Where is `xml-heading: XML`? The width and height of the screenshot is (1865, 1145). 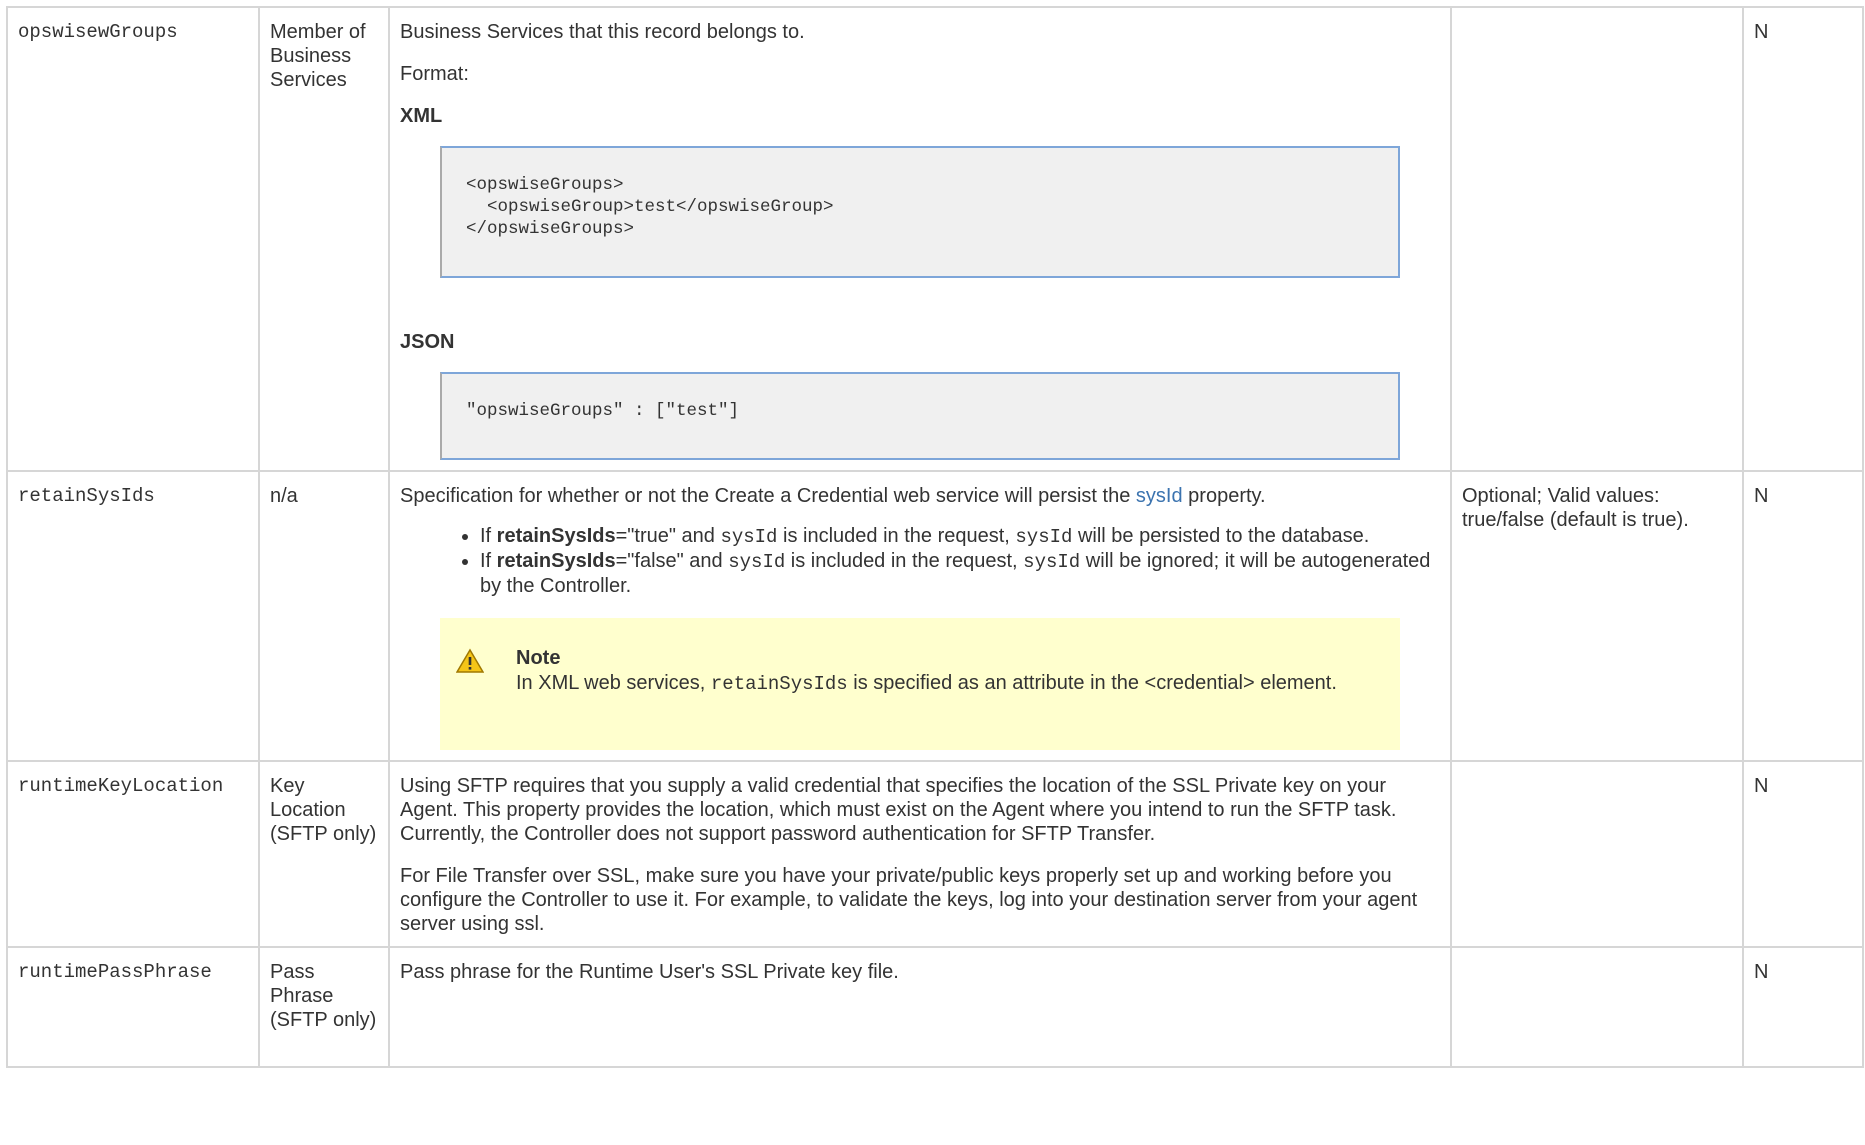 xml-heading: XML is located at coordinates (421, 116).